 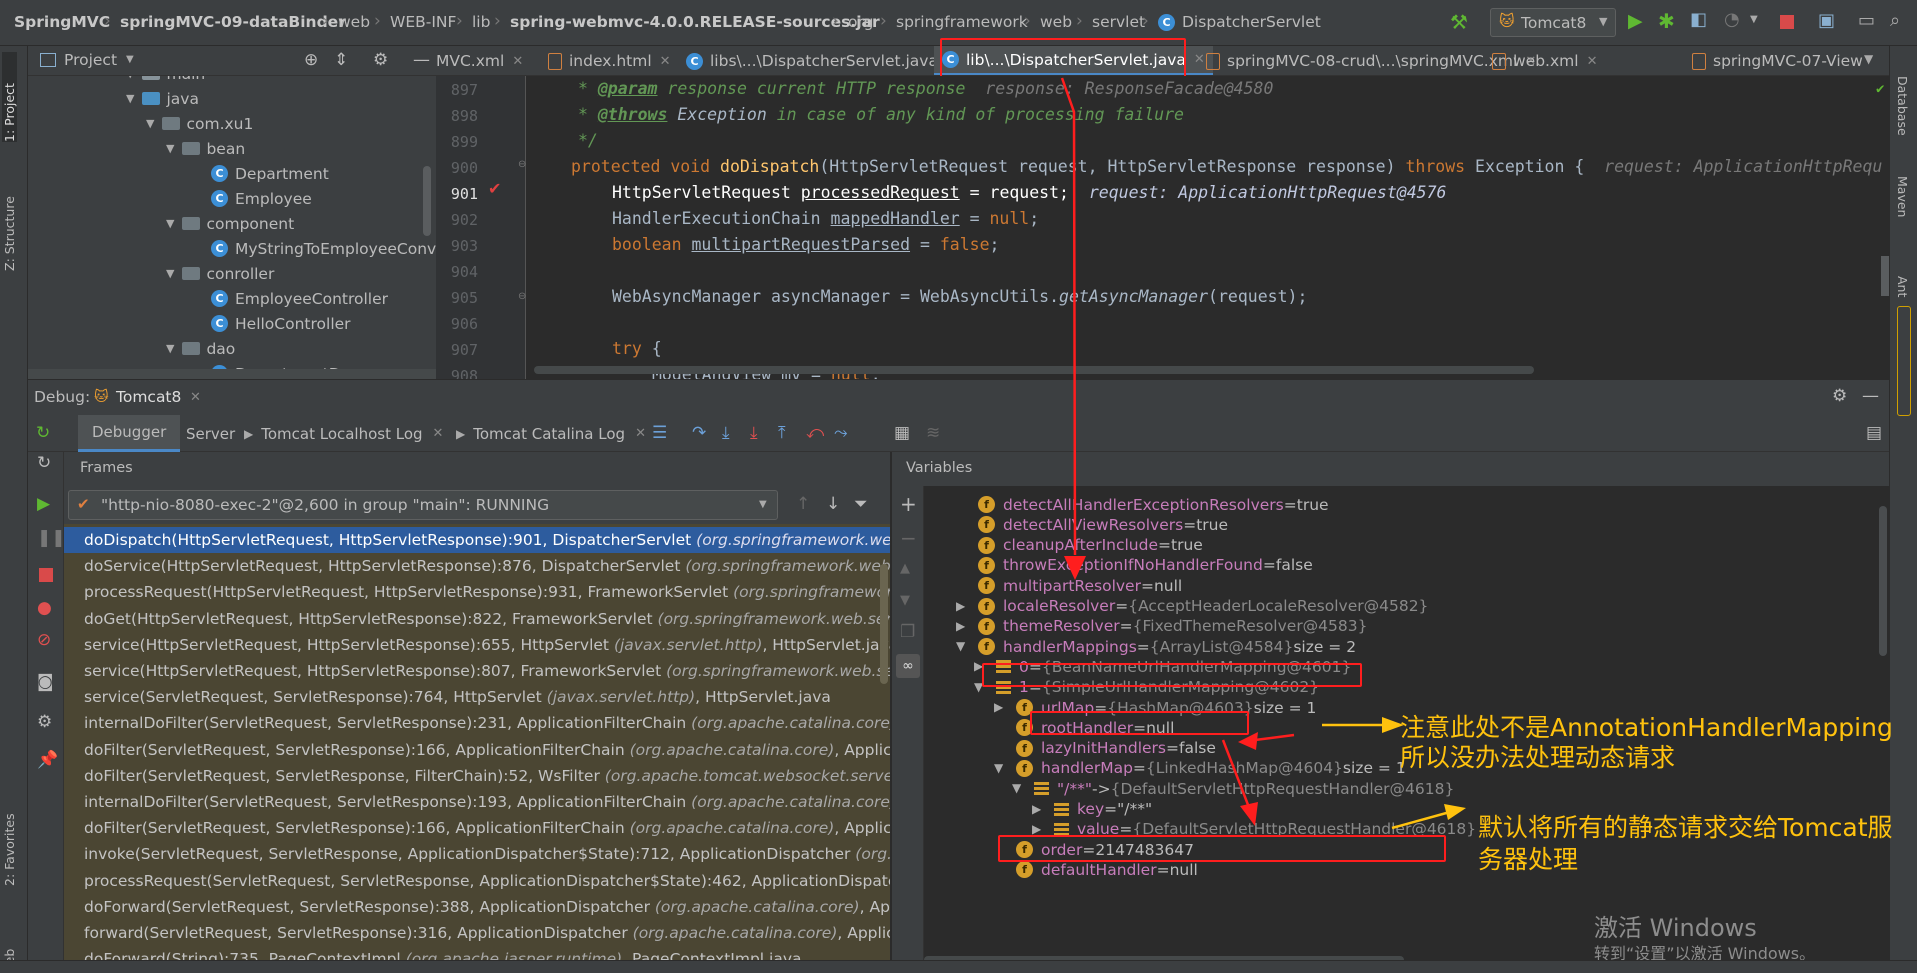 I want to click on watermark-title: 激活 Windows, so click(x=1675, y=928).